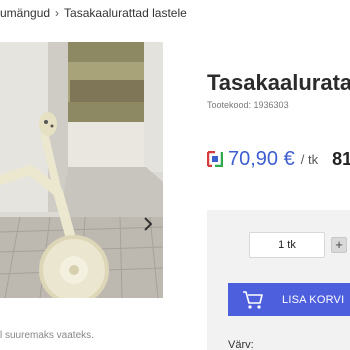 The width and height of the screenshot is (350, 350). I want to click on regular-price: 81,, so click(341, 158).